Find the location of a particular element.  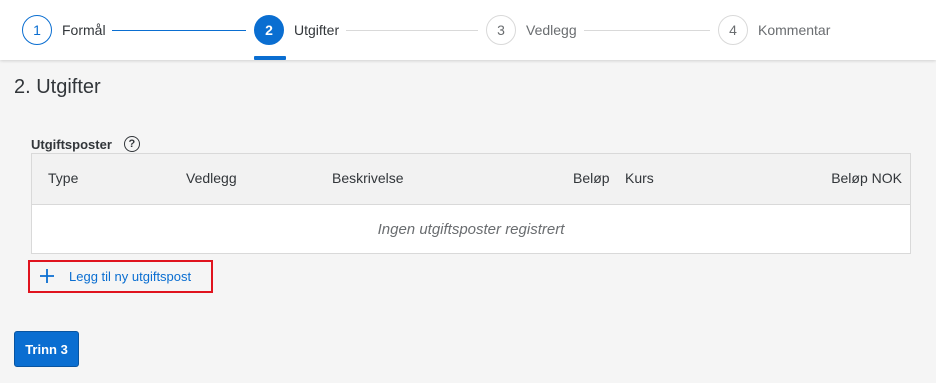

step-label: Kommentar is located at coordinates (794, 30).